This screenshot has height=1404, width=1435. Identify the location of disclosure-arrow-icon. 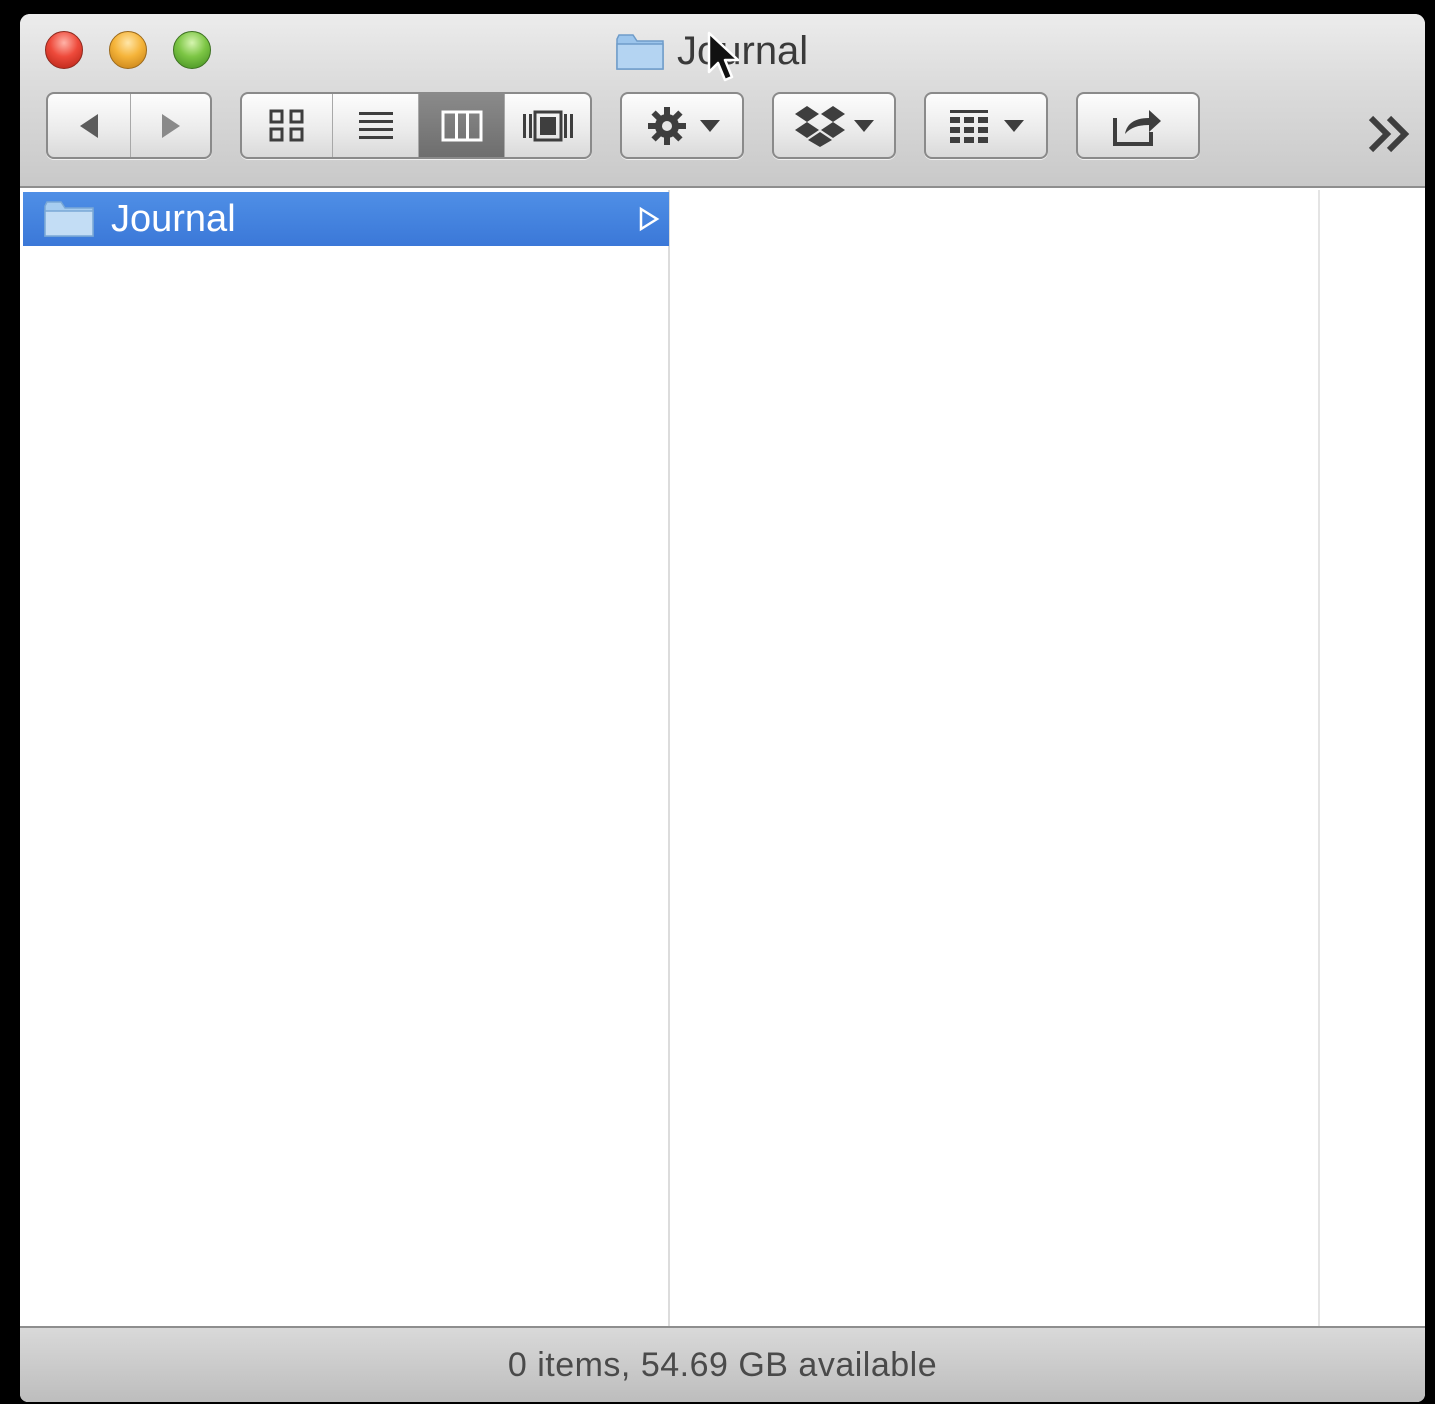
(649, 219).